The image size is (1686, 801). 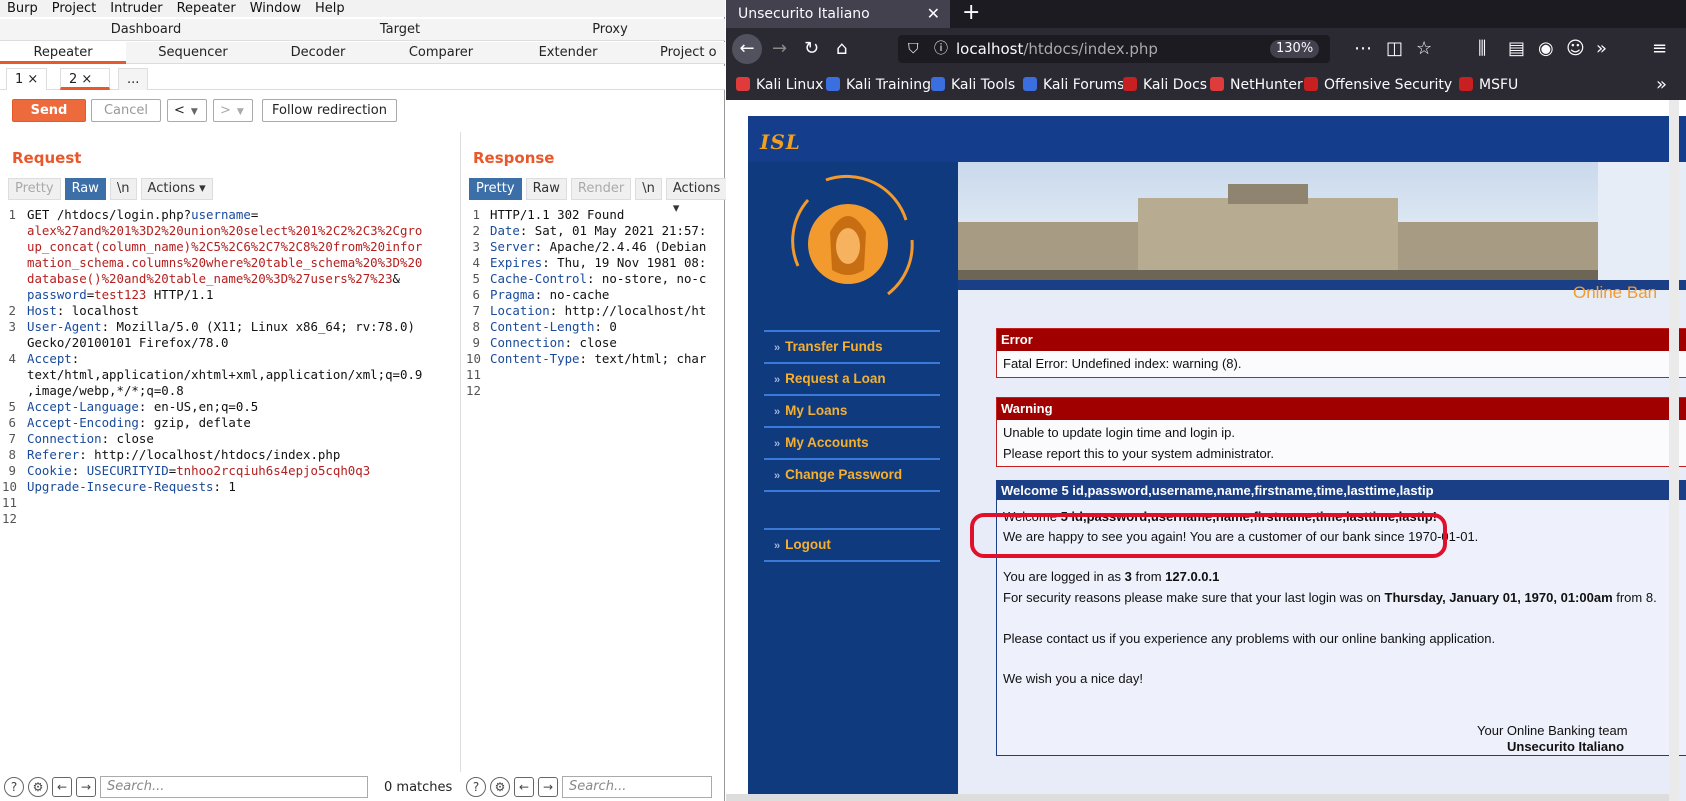 What do you see at coordinates (275, 8) in the screenshot?
I see `menu-window: Window` at bounding box center [275, 8].